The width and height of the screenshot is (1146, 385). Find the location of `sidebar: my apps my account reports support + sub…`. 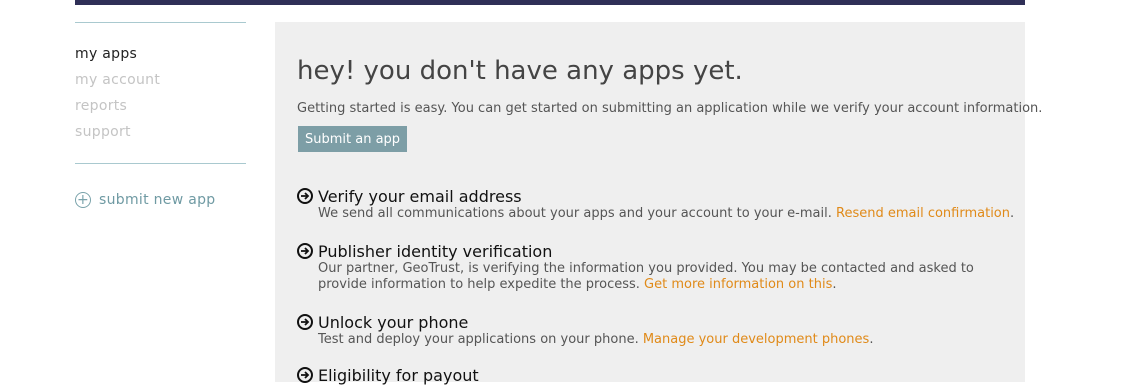

sidebar: my apps my account reports support + sub… is located at coordinates (160, 115).